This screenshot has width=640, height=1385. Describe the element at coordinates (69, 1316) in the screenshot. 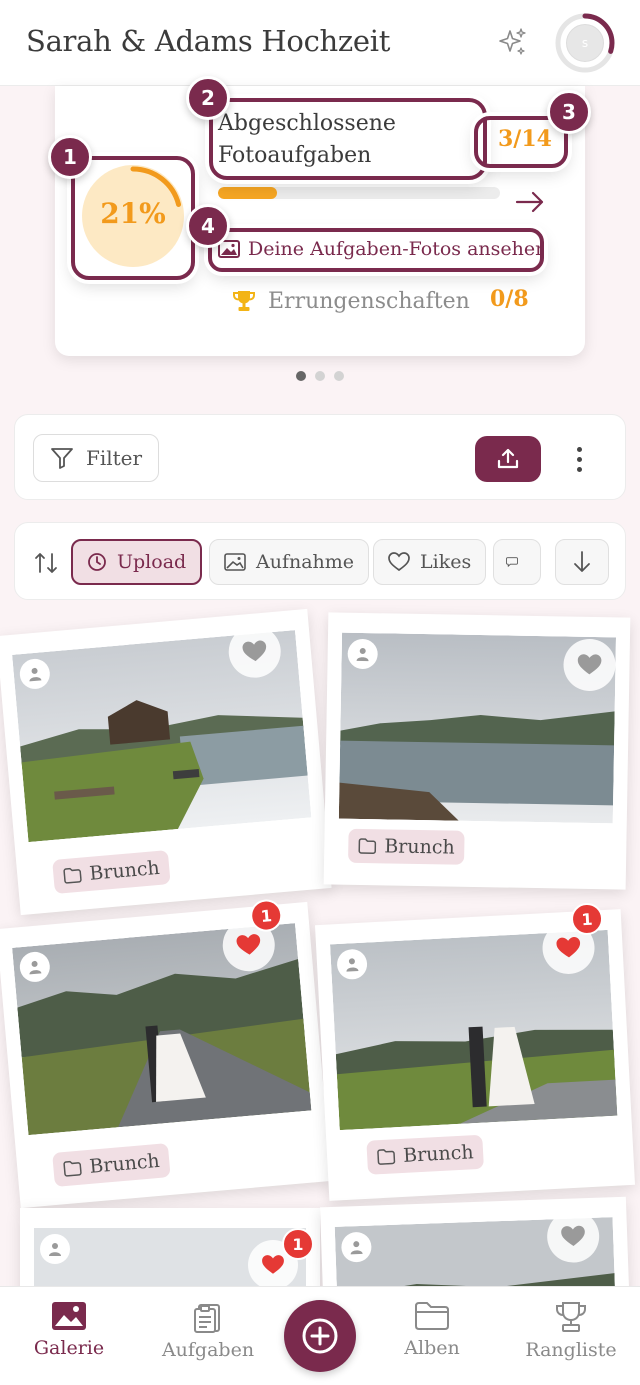

I see `gallery-icon` at that location.